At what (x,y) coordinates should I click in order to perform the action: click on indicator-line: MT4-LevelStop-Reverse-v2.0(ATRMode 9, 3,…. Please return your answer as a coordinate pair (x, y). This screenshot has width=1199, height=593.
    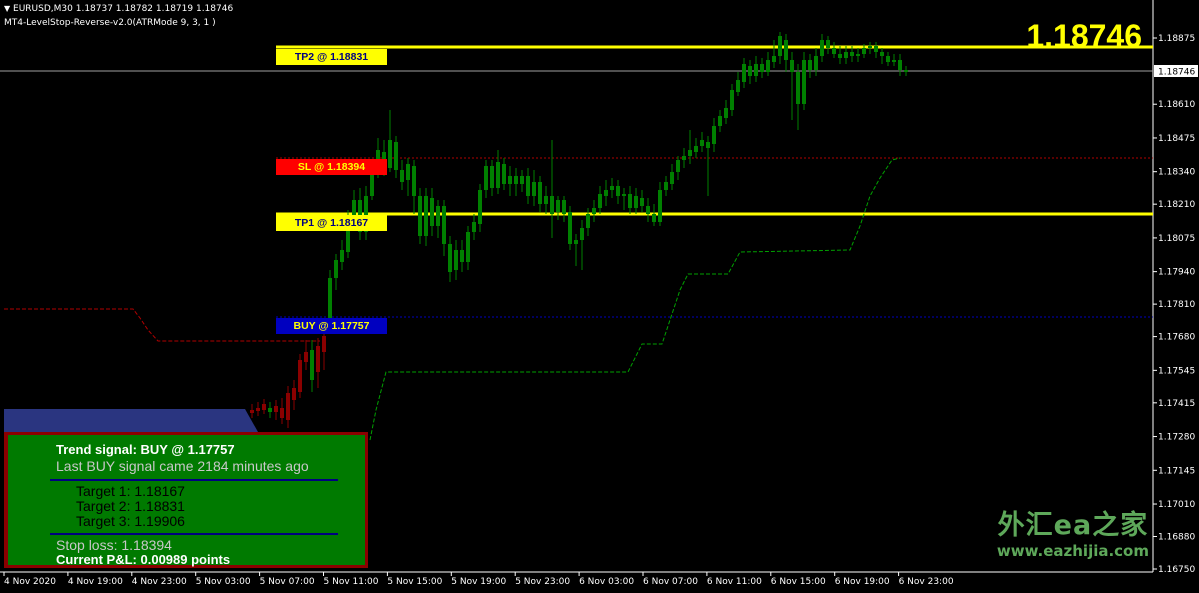
    Looking at the image, I should click on (110, 23).